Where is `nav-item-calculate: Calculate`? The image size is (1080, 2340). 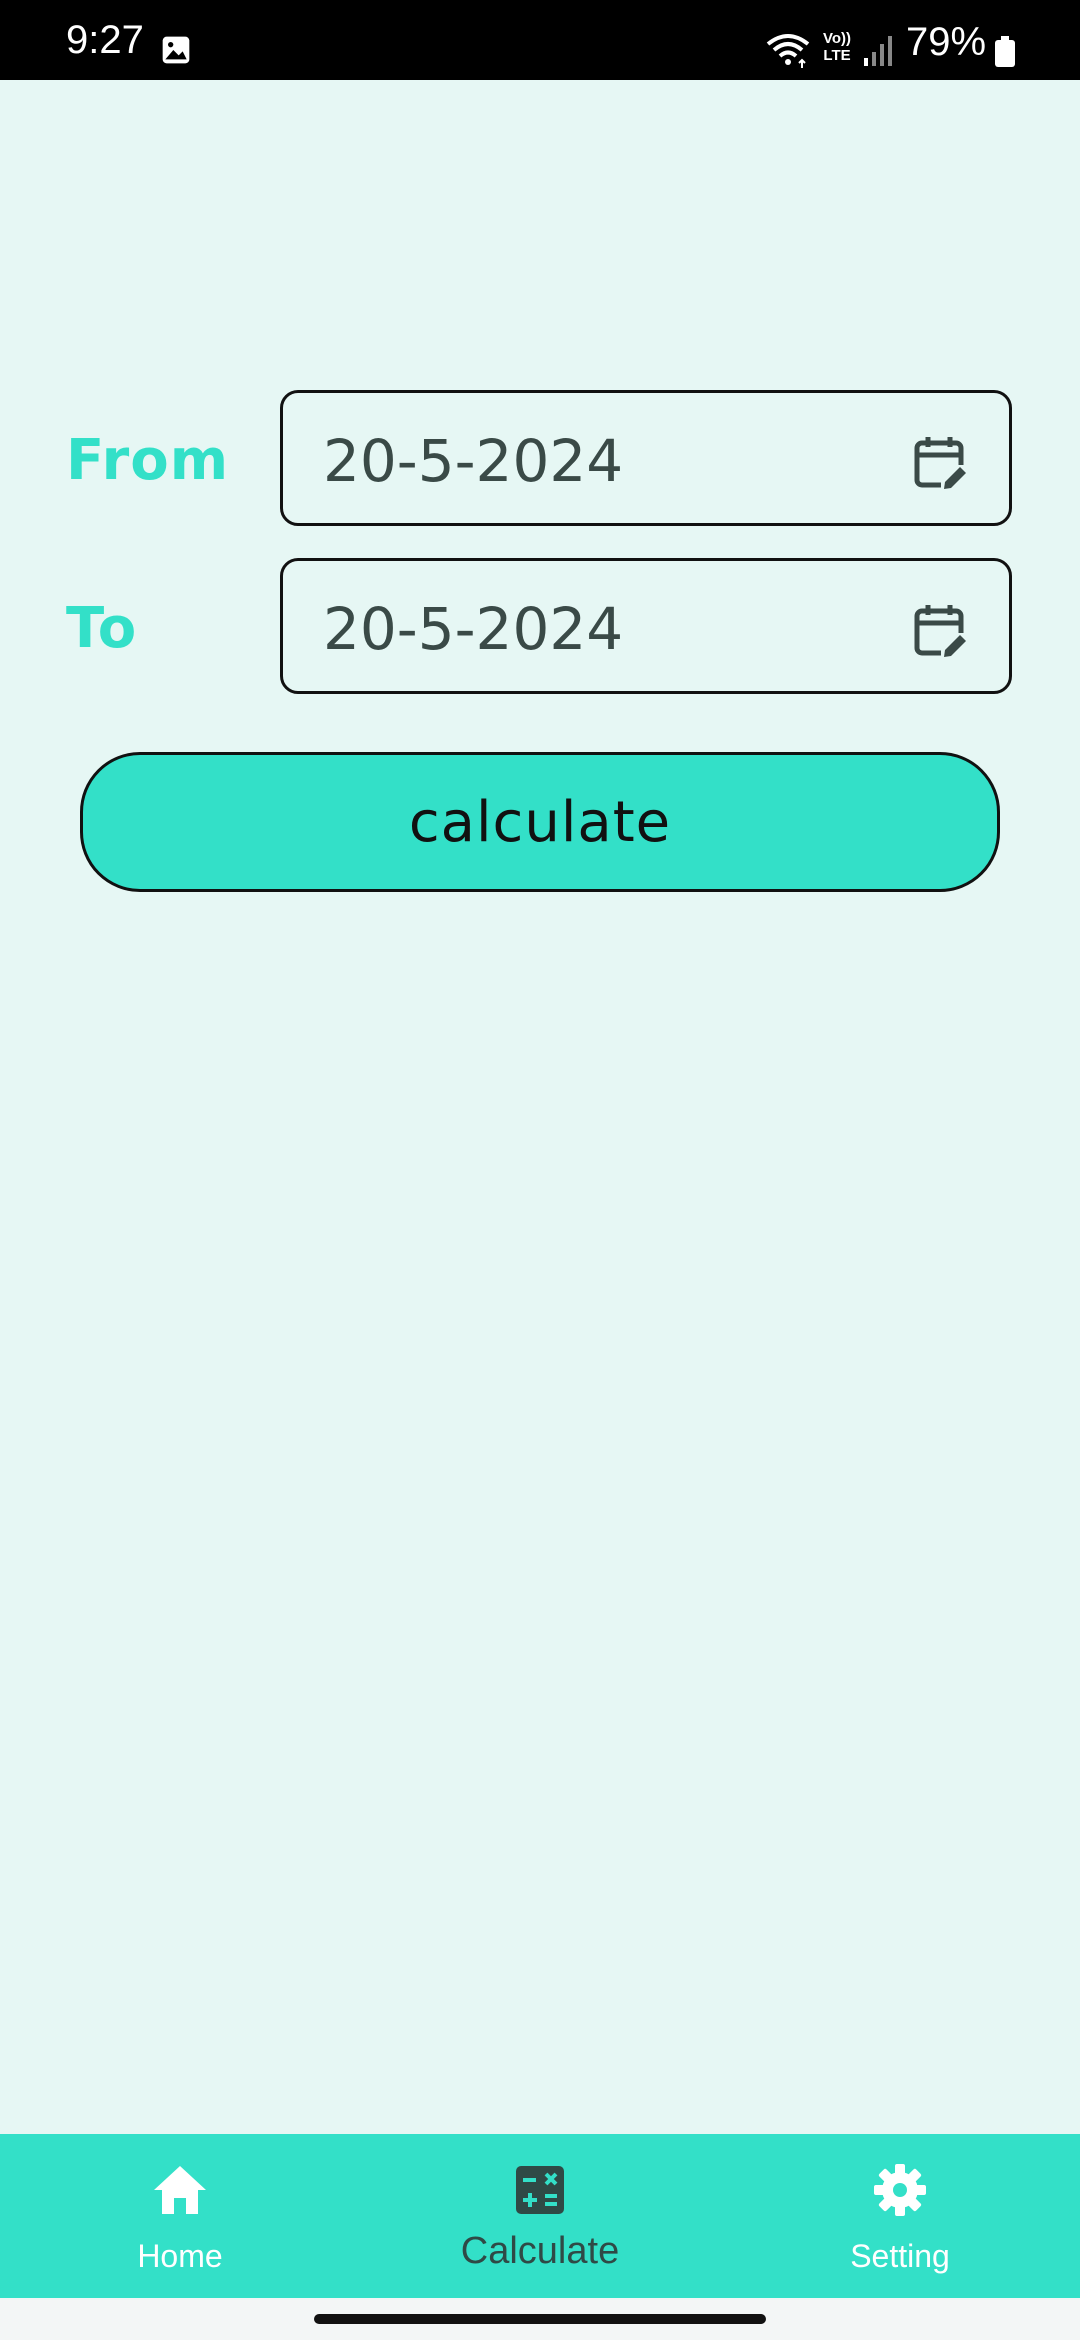
nav-item-calculate: Calculate is located at coordinates (540, 2216).